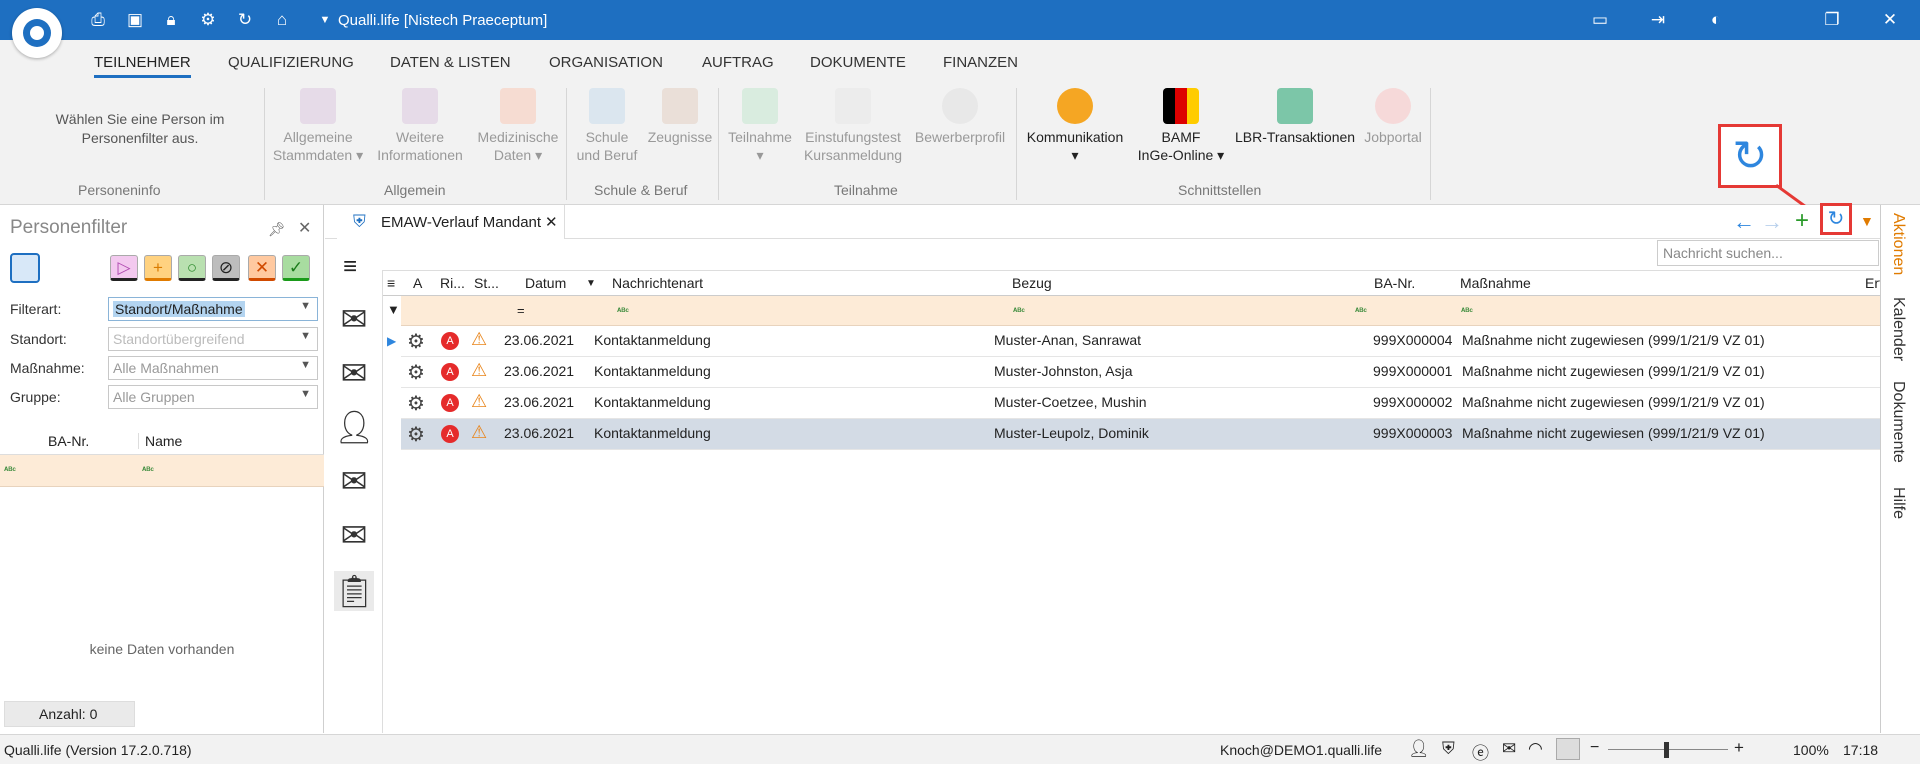  Describe the element at coordinates (296, 268) in the screenshot. I see `check-filter-icon: ✓` at that location.